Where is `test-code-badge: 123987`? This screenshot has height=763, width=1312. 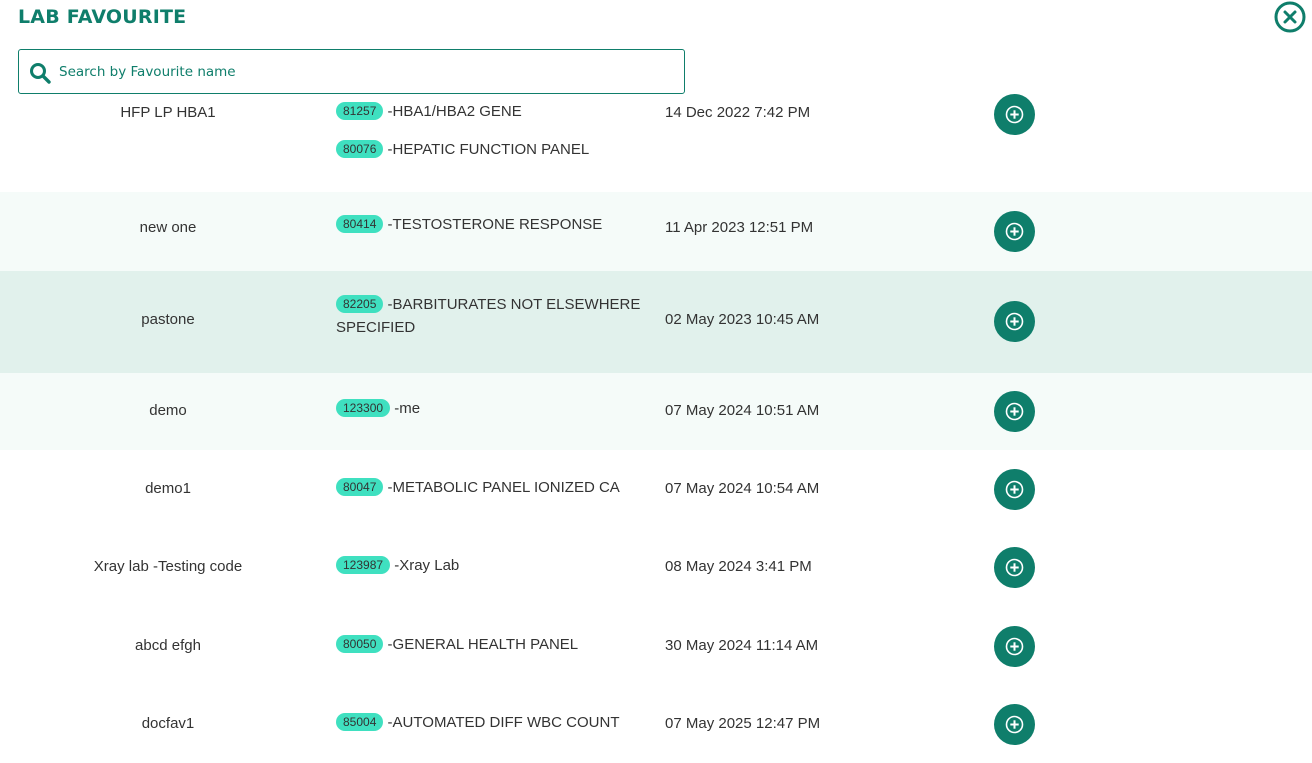
test-code-badge: 123987 is located at coordinates (363, 565).